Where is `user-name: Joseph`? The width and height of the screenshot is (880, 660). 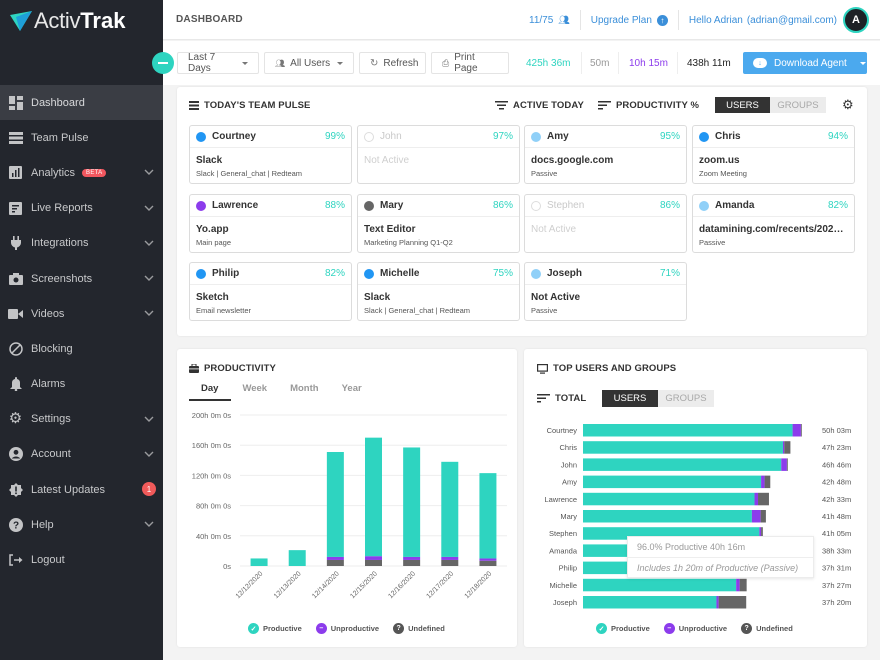 user-name: Joseph is located at coordinates (564, 273).